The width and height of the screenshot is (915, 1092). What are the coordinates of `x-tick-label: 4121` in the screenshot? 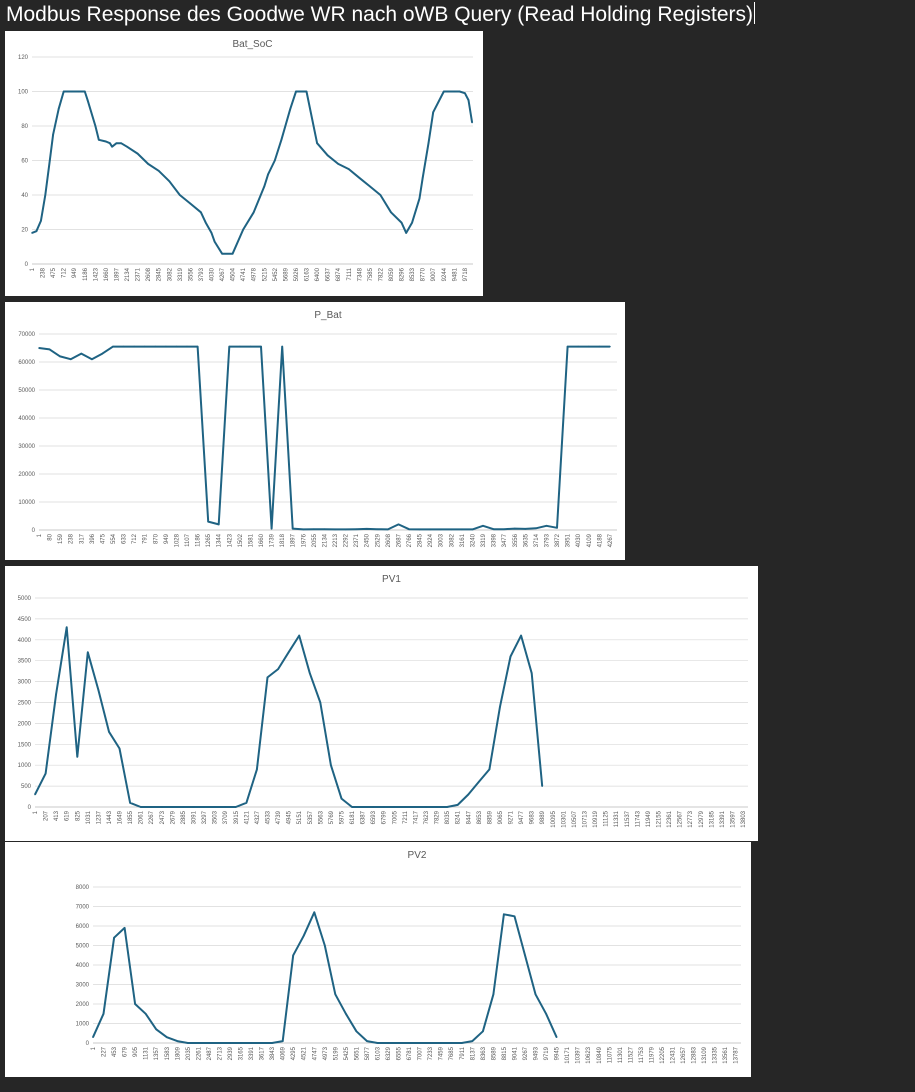 It's located at (247, 817).